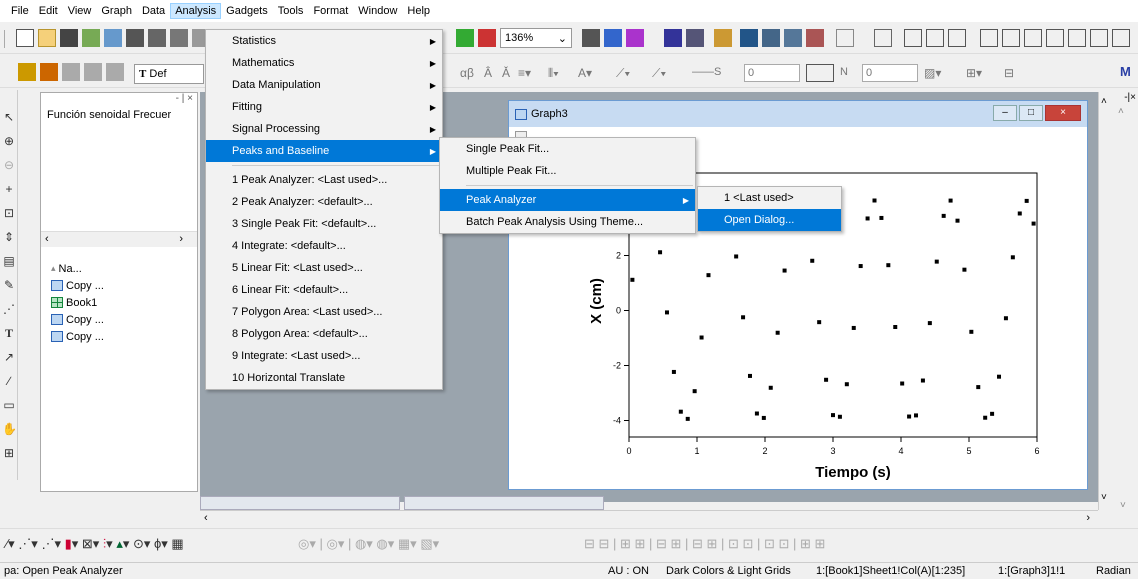 Image resolution: width=1138 pixels, height=579 pixels. I want to click on new-layout-icon, so click(157, 38).